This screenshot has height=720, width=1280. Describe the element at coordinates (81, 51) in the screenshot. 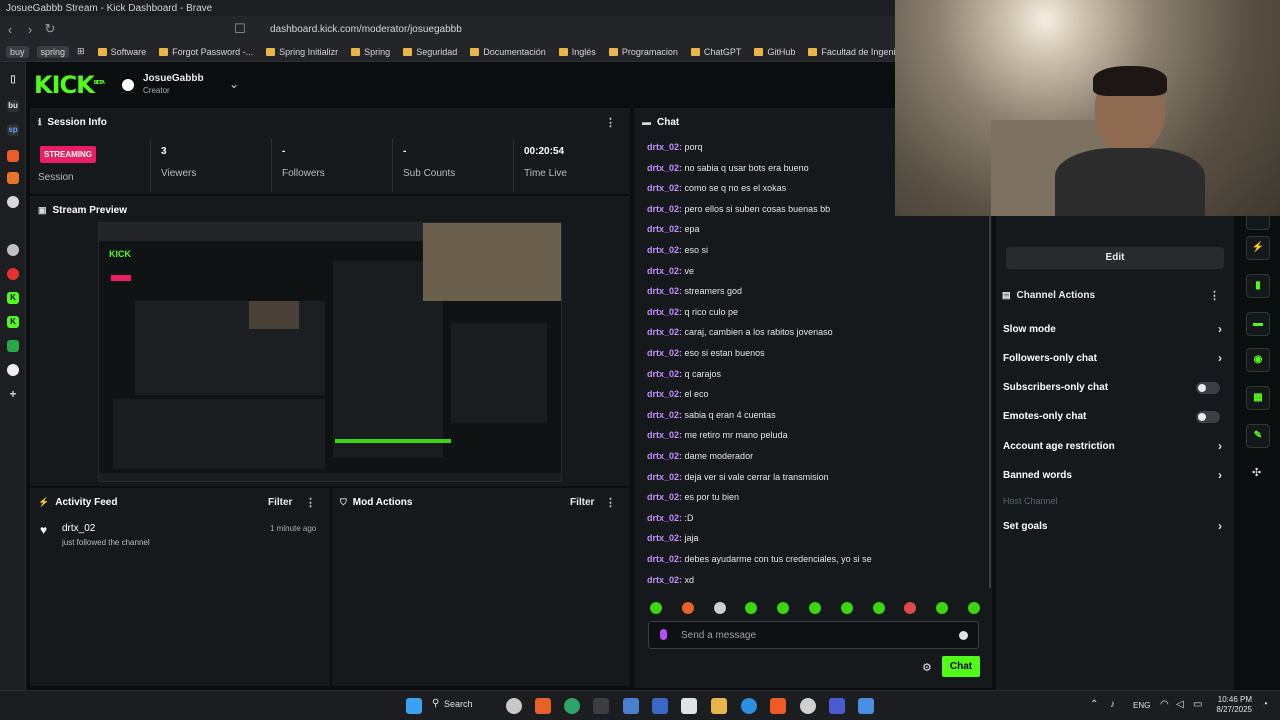

I see `apps-grid-icon: ⊞` at that location.